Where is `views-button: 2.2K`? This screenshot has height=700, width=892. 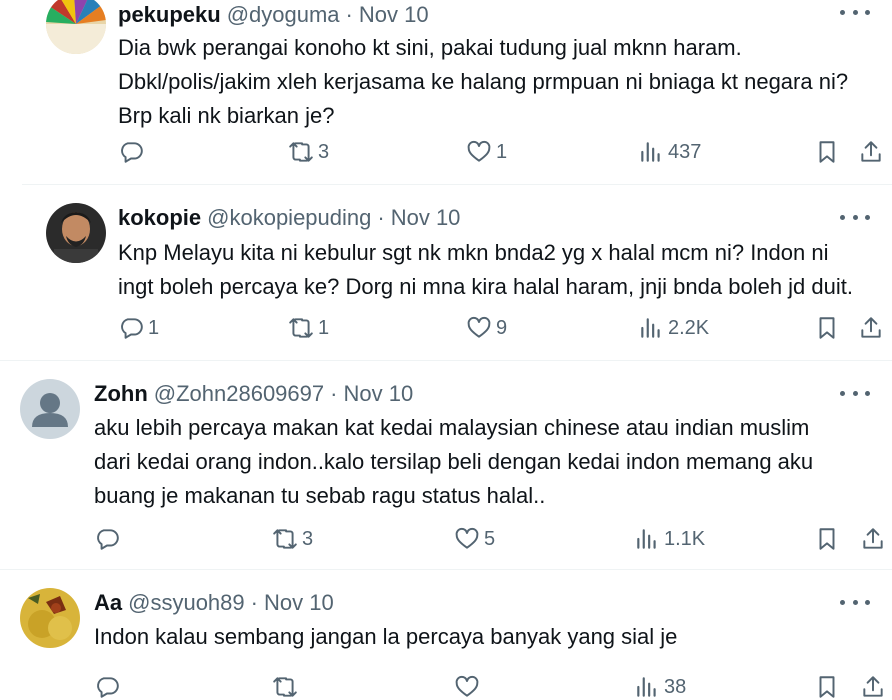 views-button: 2.2K is located at coordinates (673, 328).